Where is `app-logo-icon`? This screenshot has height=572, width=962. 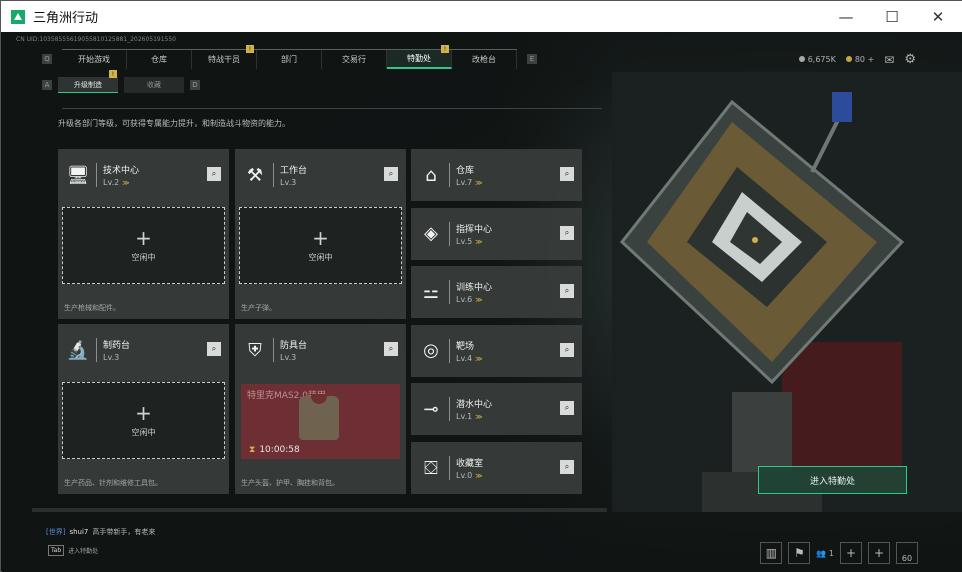
app-logo-icon is located at coordinates (18, 16).